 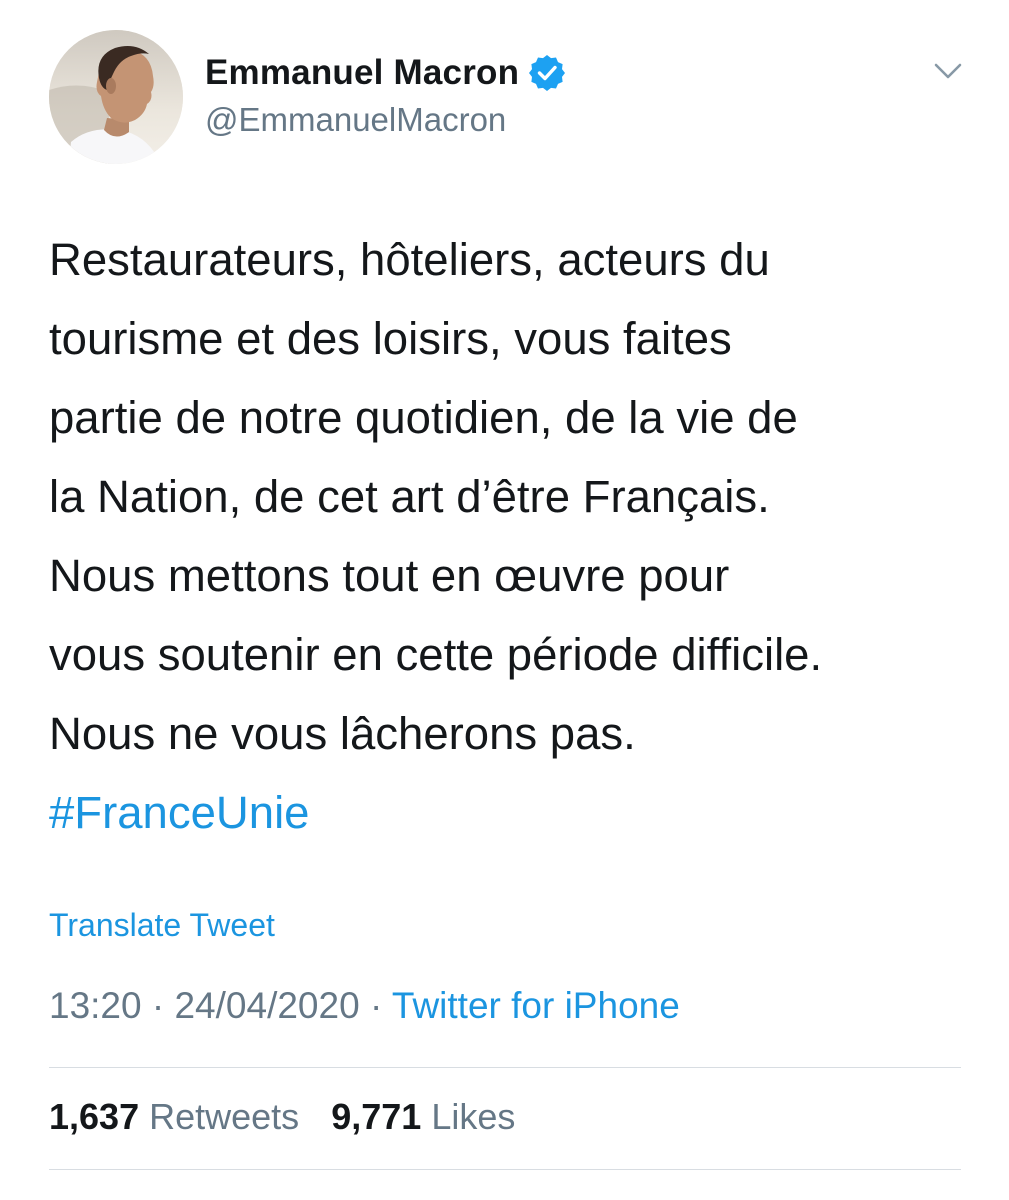 I want to click on likes-count: 9,771, so click(x=376, y=1116).